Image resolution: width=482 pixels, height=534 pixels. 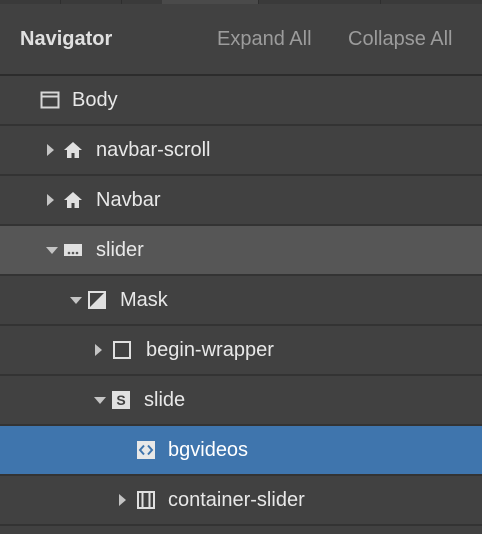 I want to click on tree-row-slider: slider, so click(x=241, y=251).